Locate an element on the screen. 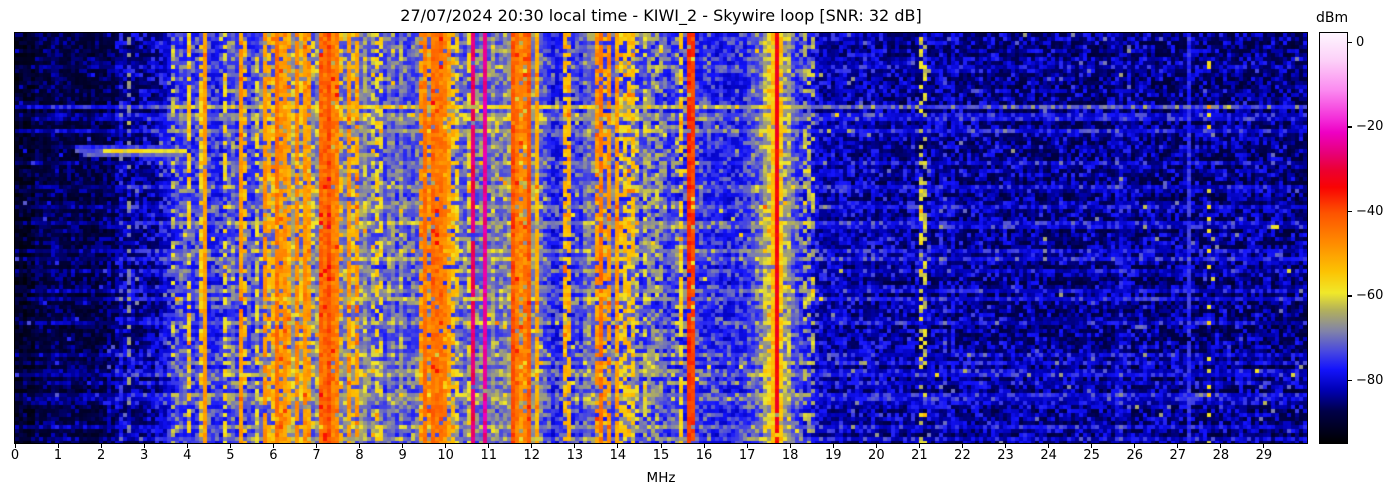  colorbar-tick-label: −40 is located at coordinates (1370, 211).